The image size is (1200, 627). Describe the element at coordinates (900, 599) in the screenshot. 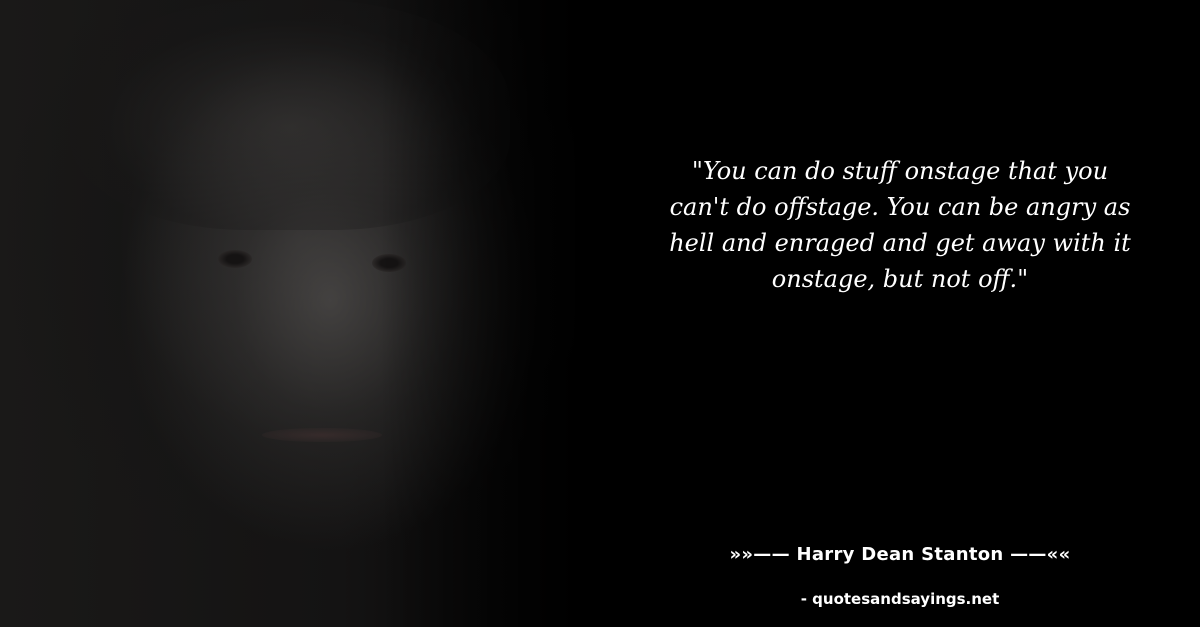

I see `source-website: - quotesandsayings.net` at that location.